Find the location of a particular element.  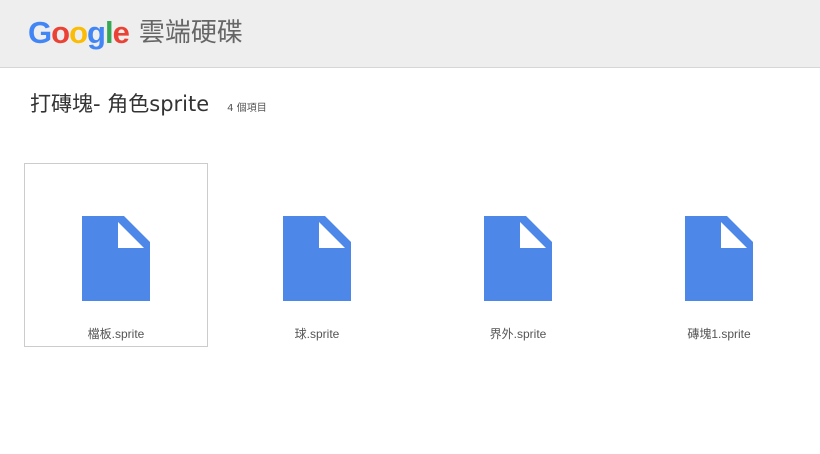

file-name: 球.sprite is located at coordinates (317, 334).